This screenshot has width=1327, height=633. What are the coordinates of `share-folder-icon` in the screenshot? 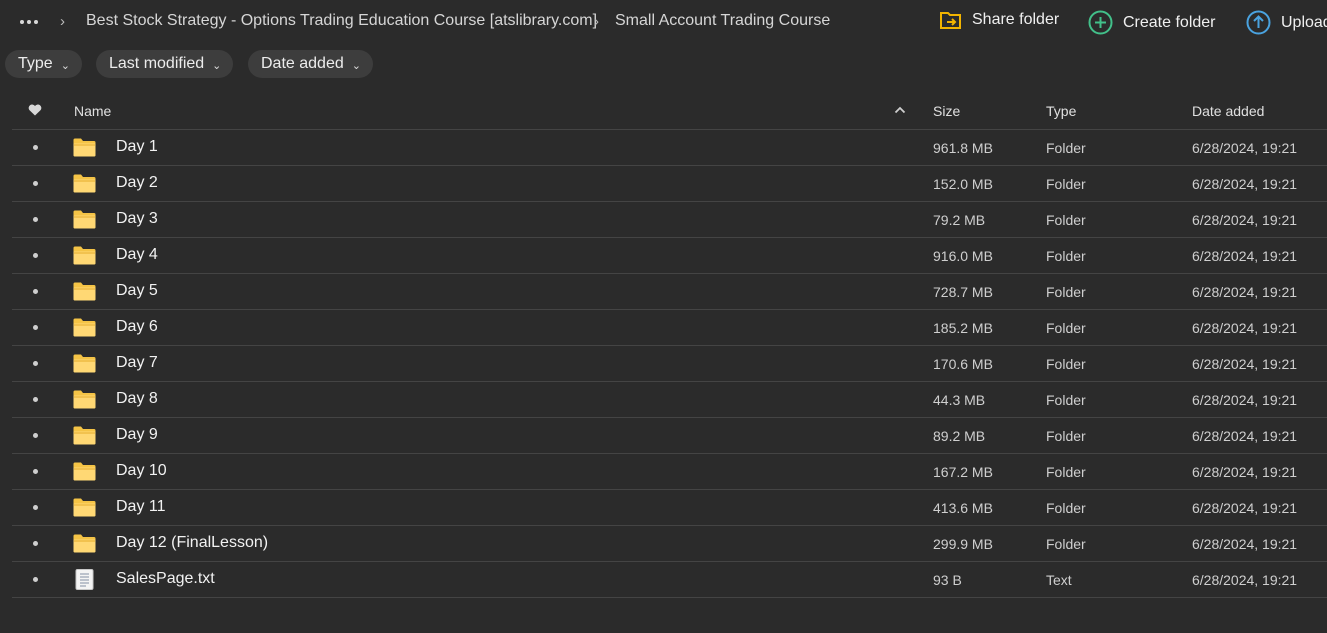 It's located at (950, 20).